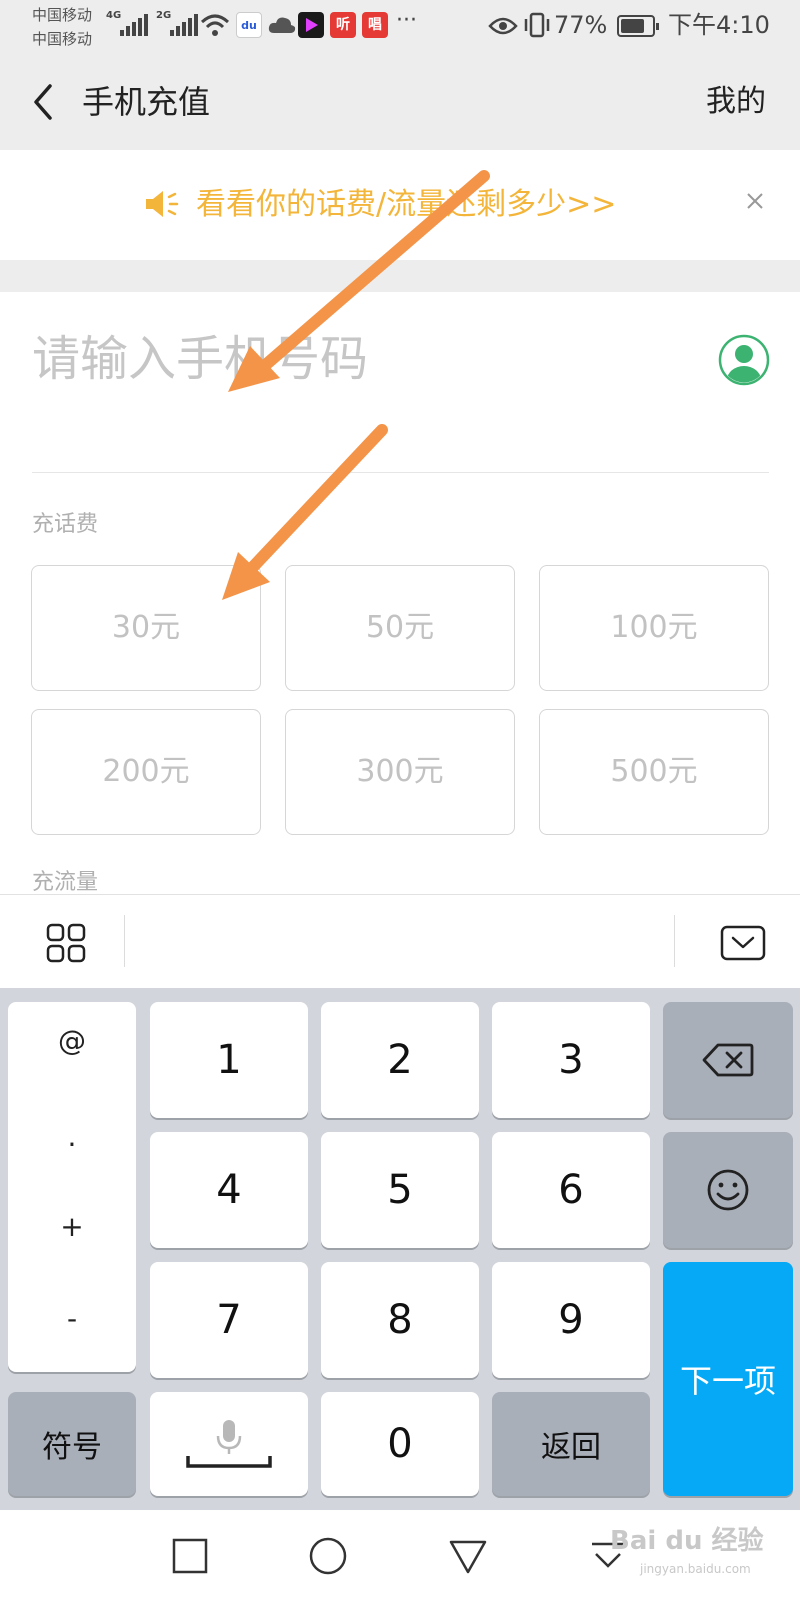 The width and height of the screenshot is (800, 1600). What do you see at coordinates (249, 25) in the screenshot?
I see `baidu-app-icon: du` at bounding box center [249, 25].